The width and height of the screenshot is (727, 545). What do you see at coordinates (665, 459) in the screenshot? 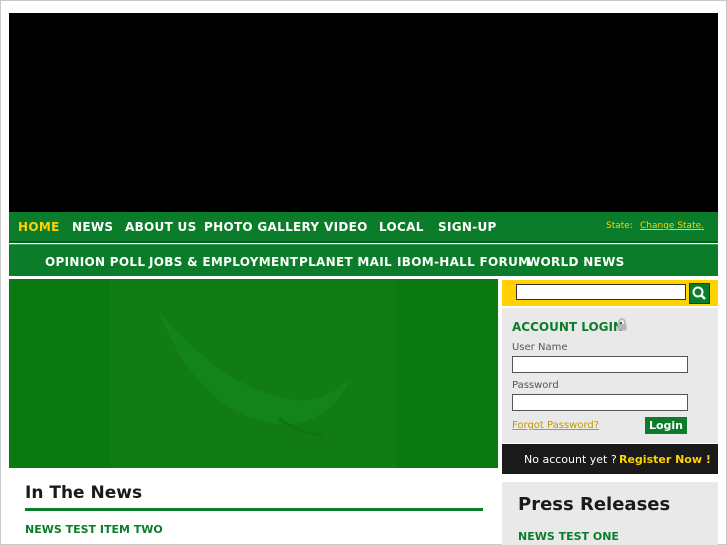
I see `register-now-link: Register Now !` at bounding box center [665, 459].